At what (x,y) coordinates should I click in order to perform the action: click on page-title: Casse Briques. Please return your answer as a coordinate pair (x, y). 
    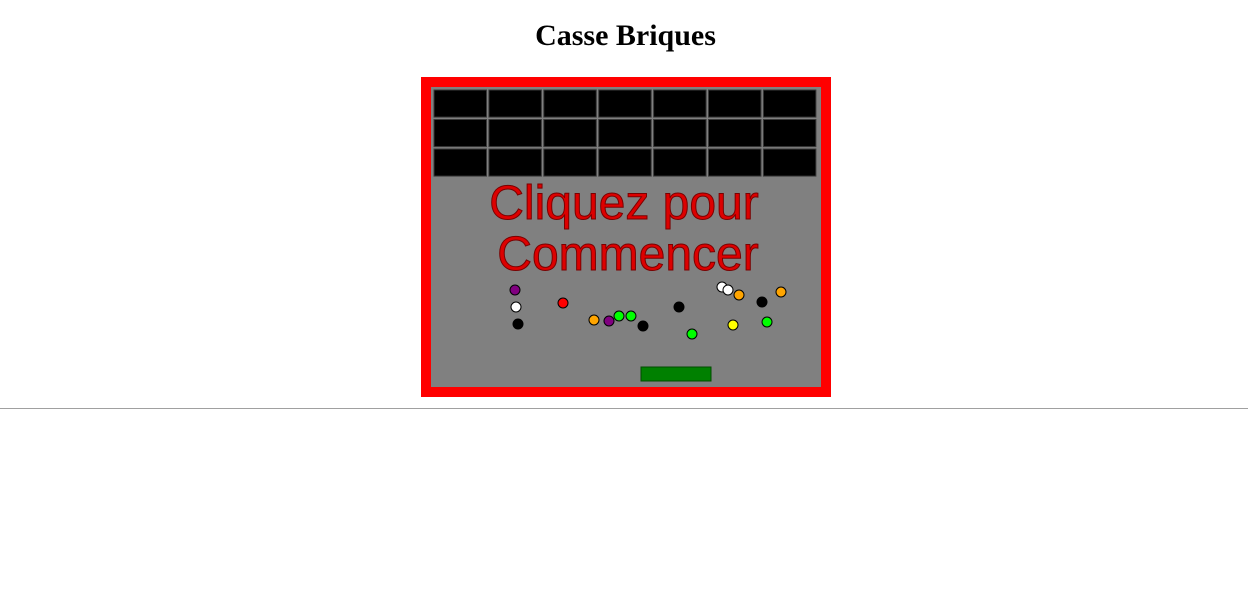
    Looking at the image, I should click on (625, 35).